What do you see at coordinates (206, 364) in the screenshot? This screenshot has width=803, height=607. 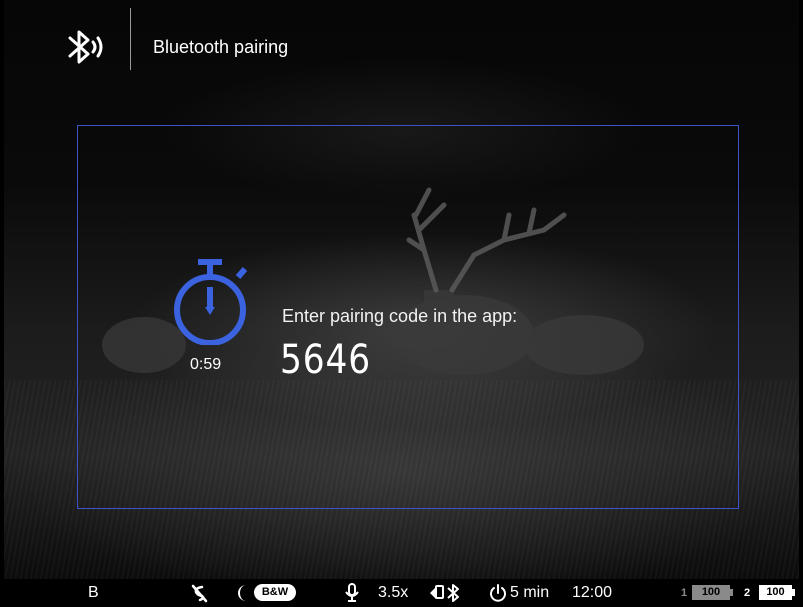 I see `countdown-timer: 0:59` at bounding box center [206, 364].